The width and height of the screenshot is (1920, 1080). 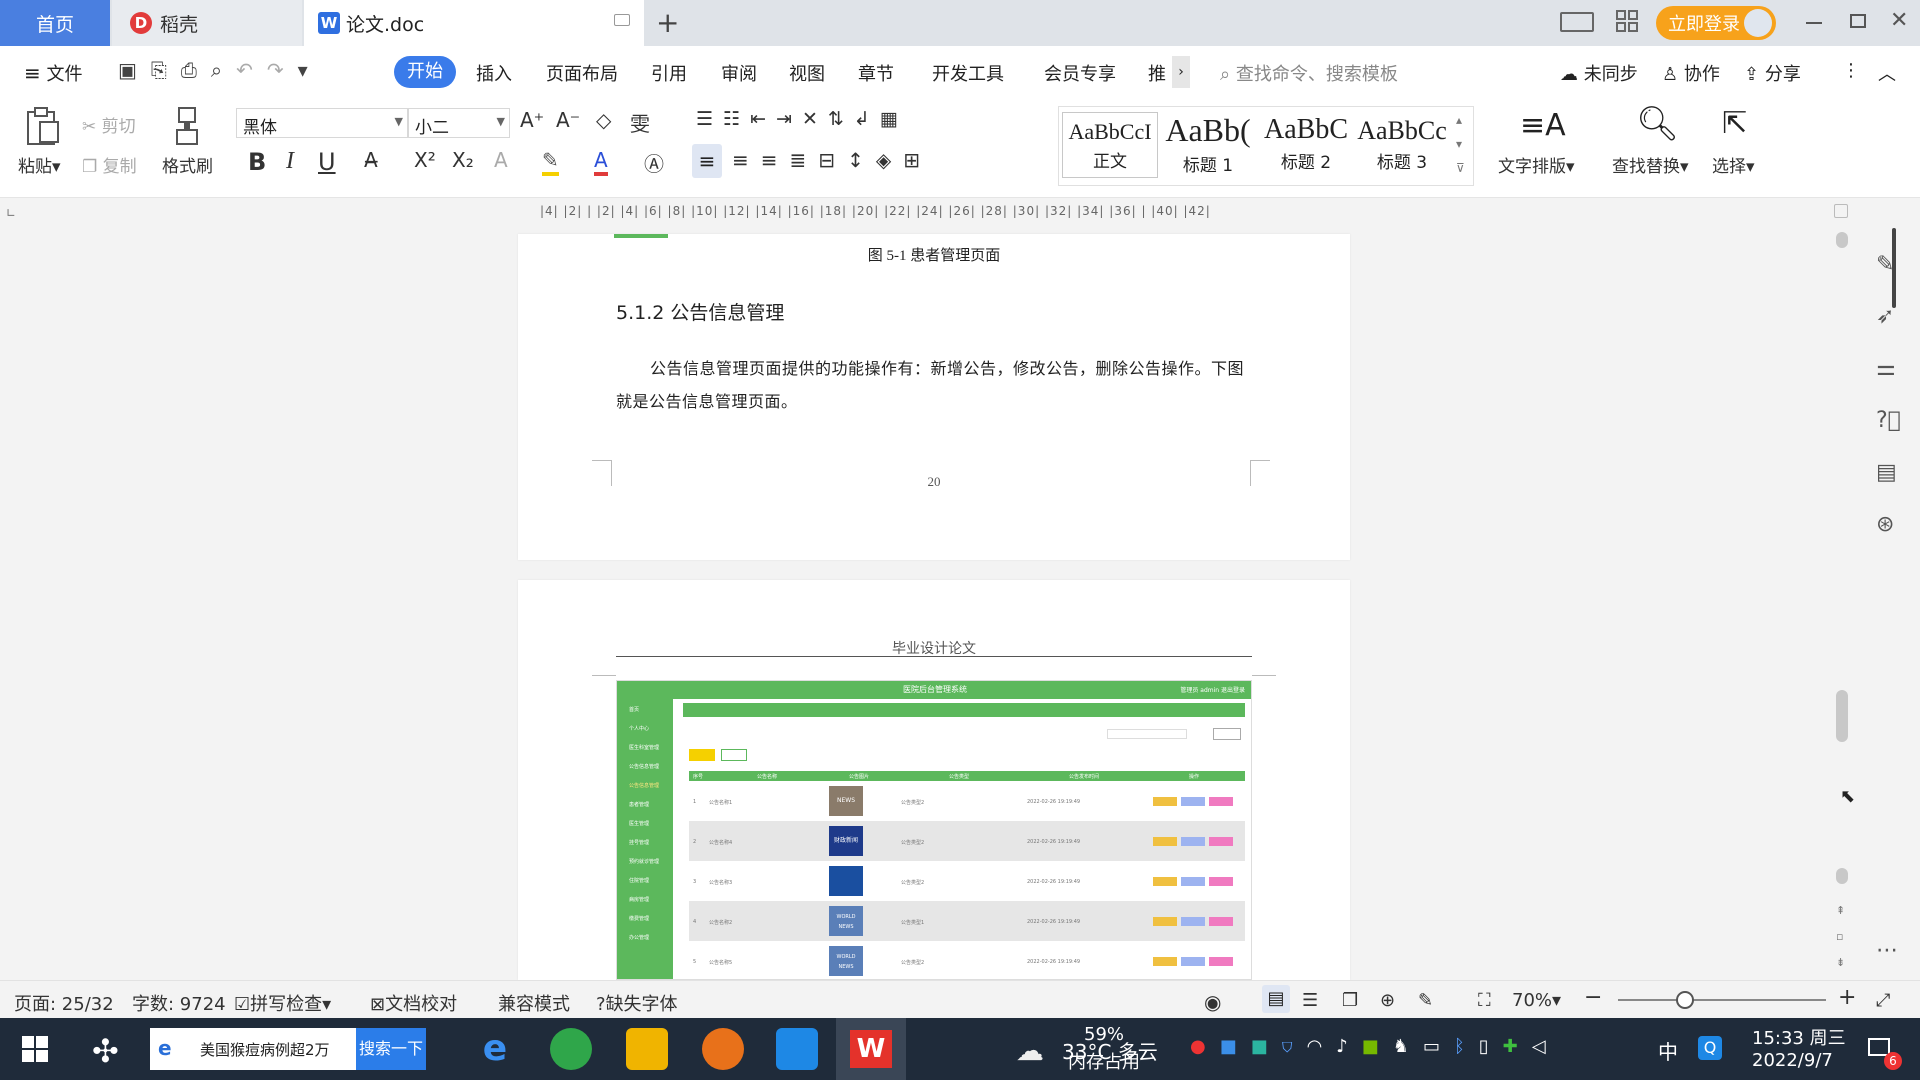 What do you see at coordinates (495, 1049) in the screenshot?
I see `ie-browser-icon: e` at bounding box center [495, 1049].